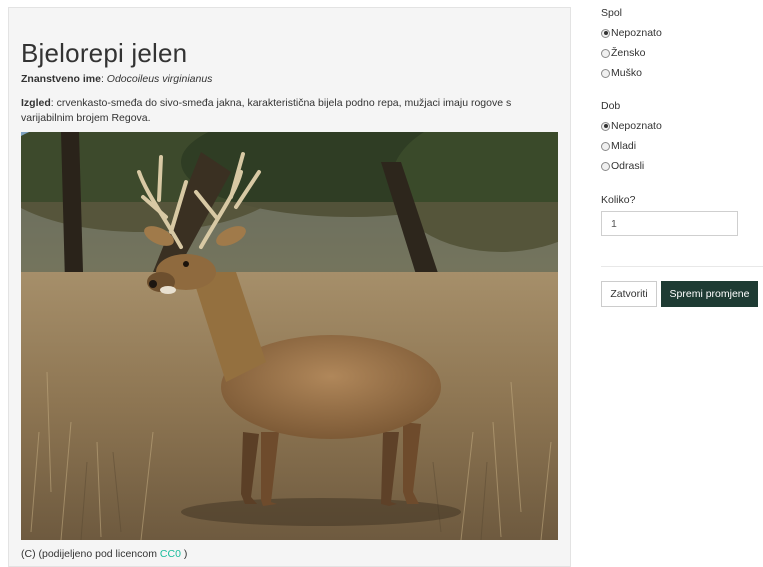  I want to click on save-changes-button: Spremi promjene, so click(709, 294).